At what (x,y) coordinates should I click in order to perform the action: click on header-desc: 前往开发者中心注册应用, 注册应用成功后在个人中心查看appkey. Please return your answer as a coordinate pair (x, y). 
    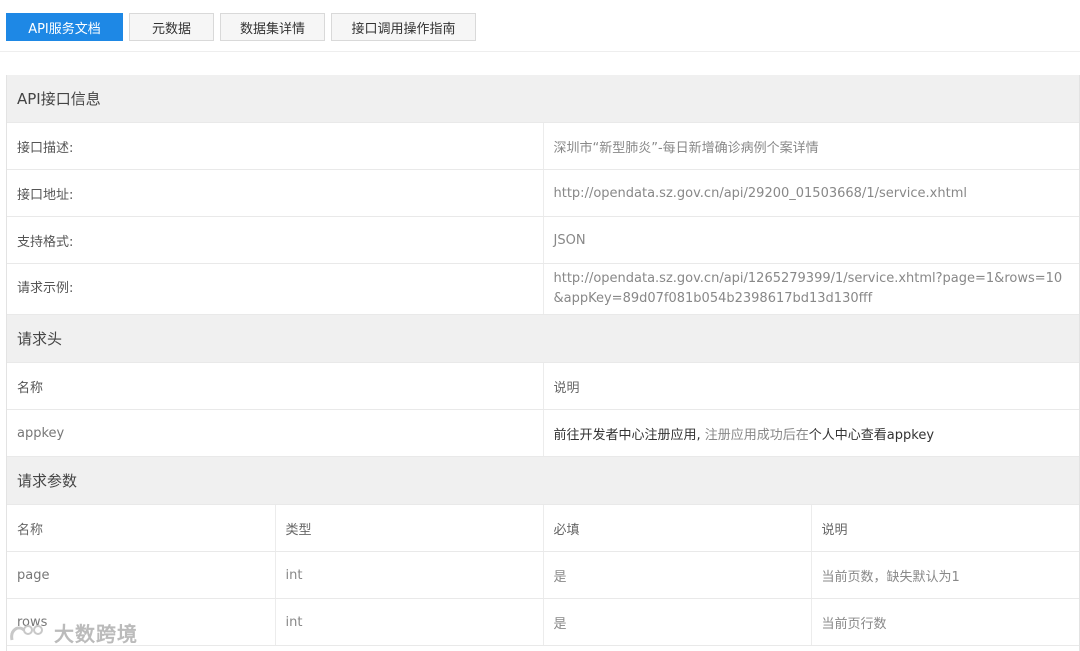
    Looking at the image, I should click on (811, 433).